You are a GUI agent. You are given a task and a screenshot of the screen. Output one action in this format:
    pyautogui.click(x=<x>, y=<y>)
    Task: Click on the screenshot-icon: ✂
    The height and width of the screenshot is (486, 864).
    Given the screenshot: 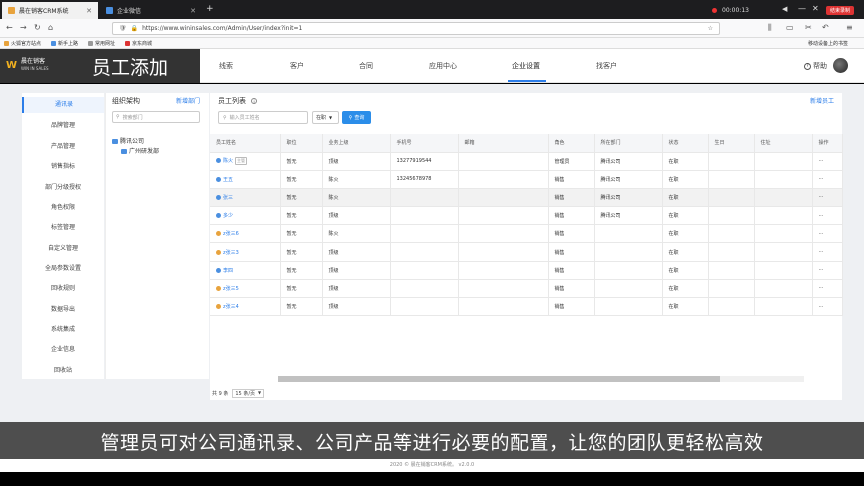 What is the action you would take?
    pyautogui.click(x=808, y=27)
    